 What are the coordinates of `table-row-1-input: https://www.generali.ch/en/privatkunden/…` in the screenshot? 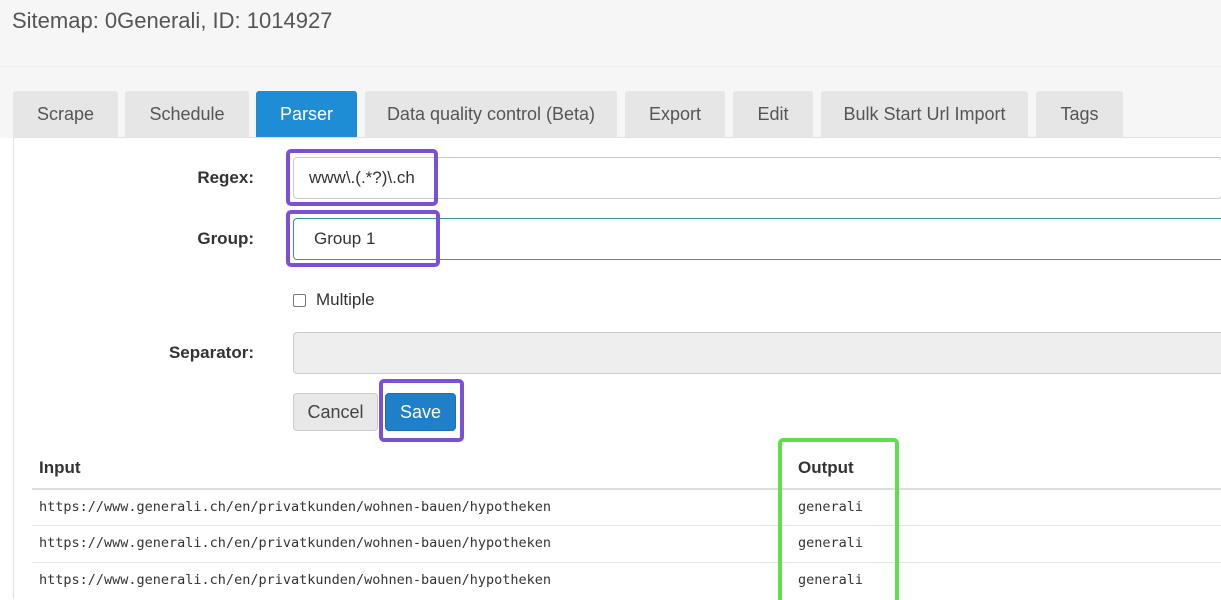 It's located at (295, 507).